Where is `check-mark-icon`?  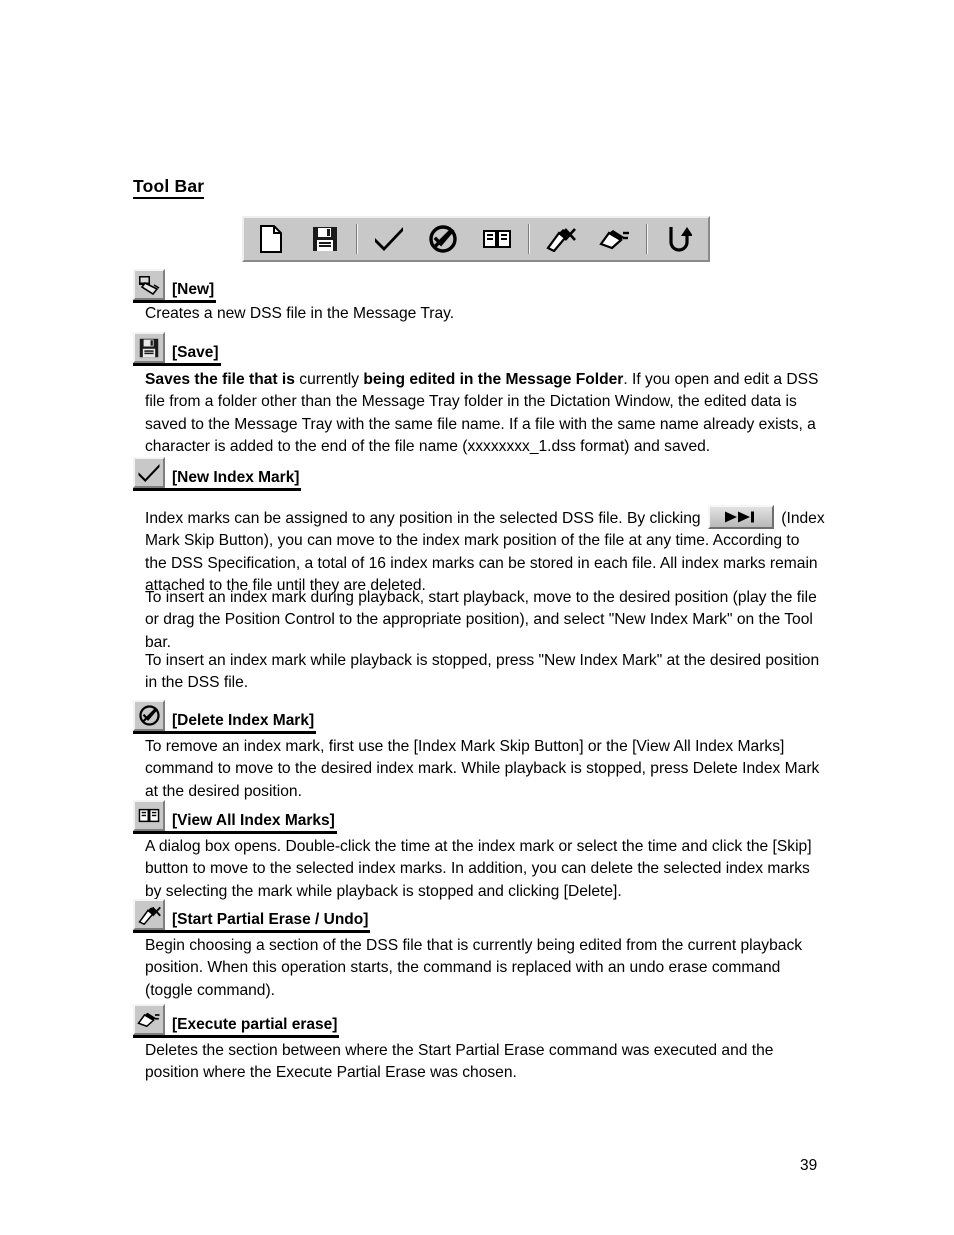
check-mark-icon is located at coordinates (149, 472).